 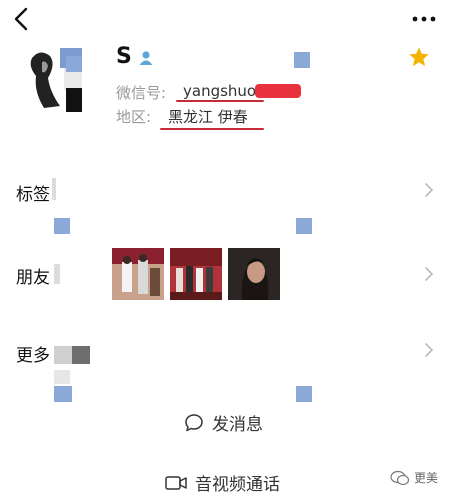 I want to click on watermark-text: 更美, so click(x=425, y=478).